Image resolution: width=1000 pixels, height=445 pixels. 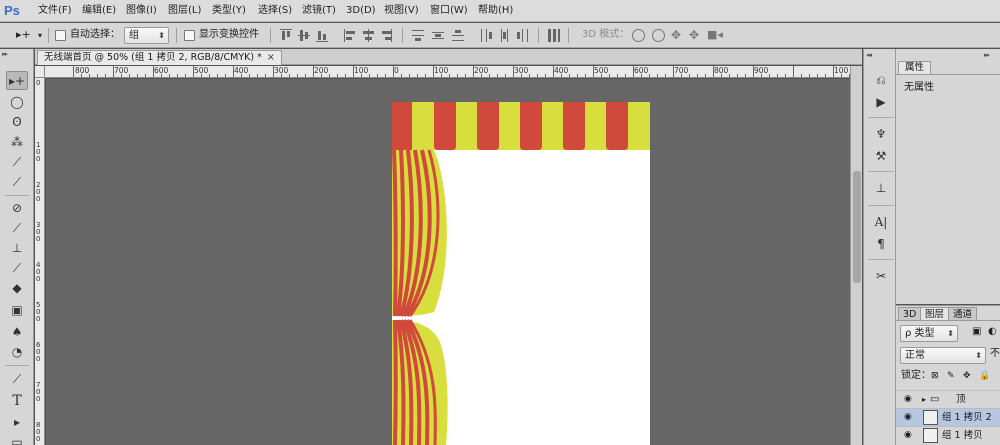 What do you see at coordinates (935, 376) in the screenshot?
I see `lock-transparent-icon: ⊠` at bounding box center [935, 376].